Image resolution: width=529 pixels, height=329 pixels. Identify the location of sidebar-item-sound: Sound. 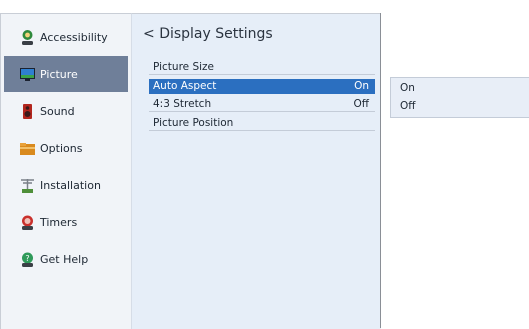
(66, 111).